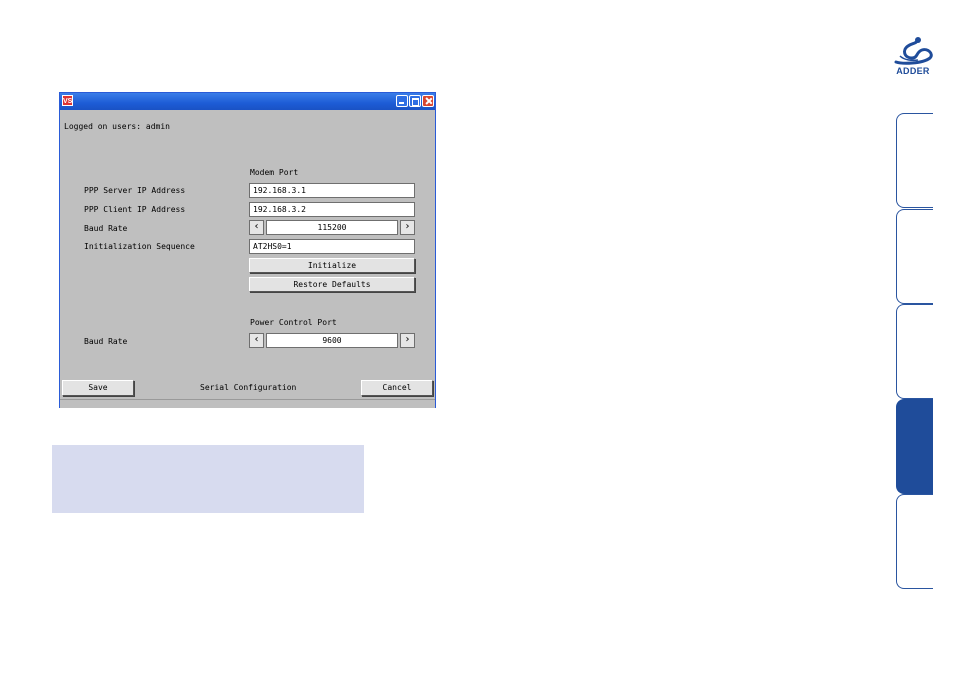 Image resolution: width=954 pixels, height=674 pixels. I want to click on window-bottom-edge, so click(247, 403).